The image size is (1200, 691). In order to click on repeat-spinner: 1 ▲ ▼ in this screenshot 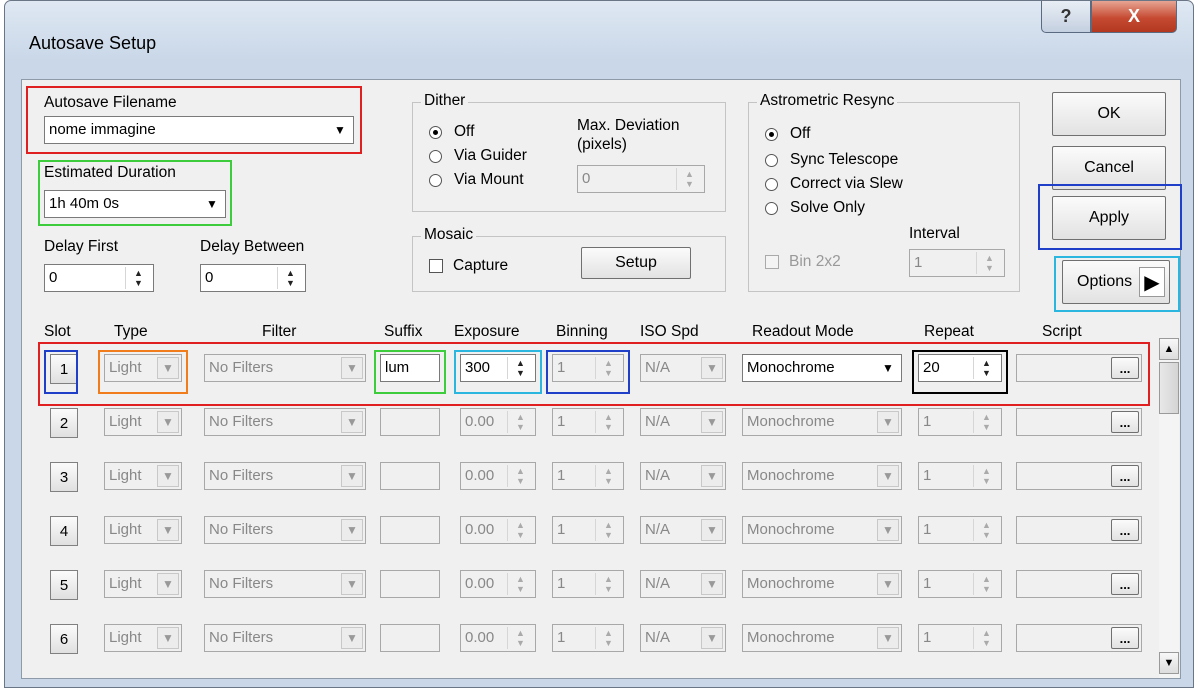, I will do `click(960, 476)`.